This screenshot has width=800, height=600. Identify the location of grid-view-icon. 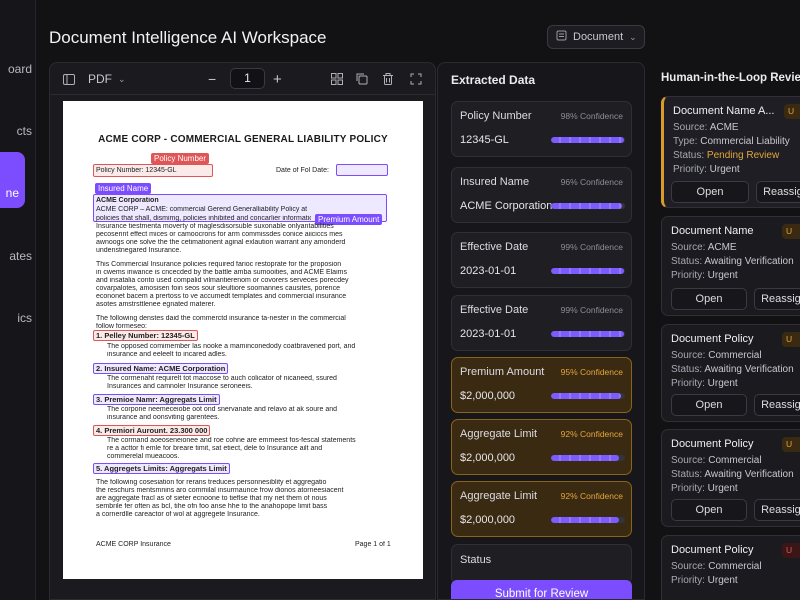
(337, 79).